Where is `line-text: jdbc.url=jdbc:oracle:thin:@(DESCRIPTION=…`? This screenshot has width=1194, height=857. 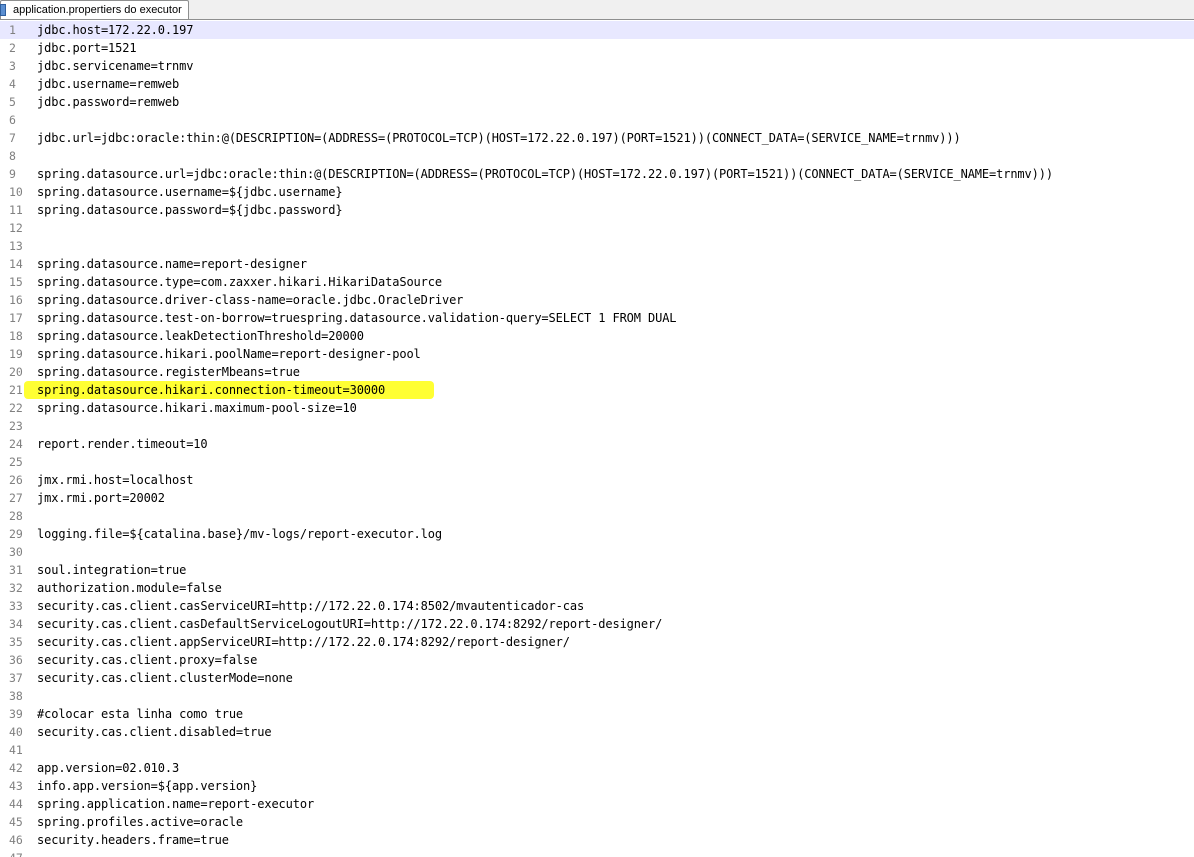
line-text: jdbc.url=jdbc:oracle:thin:@(DESCRIPTION=… is located at coordinates (499, 138).